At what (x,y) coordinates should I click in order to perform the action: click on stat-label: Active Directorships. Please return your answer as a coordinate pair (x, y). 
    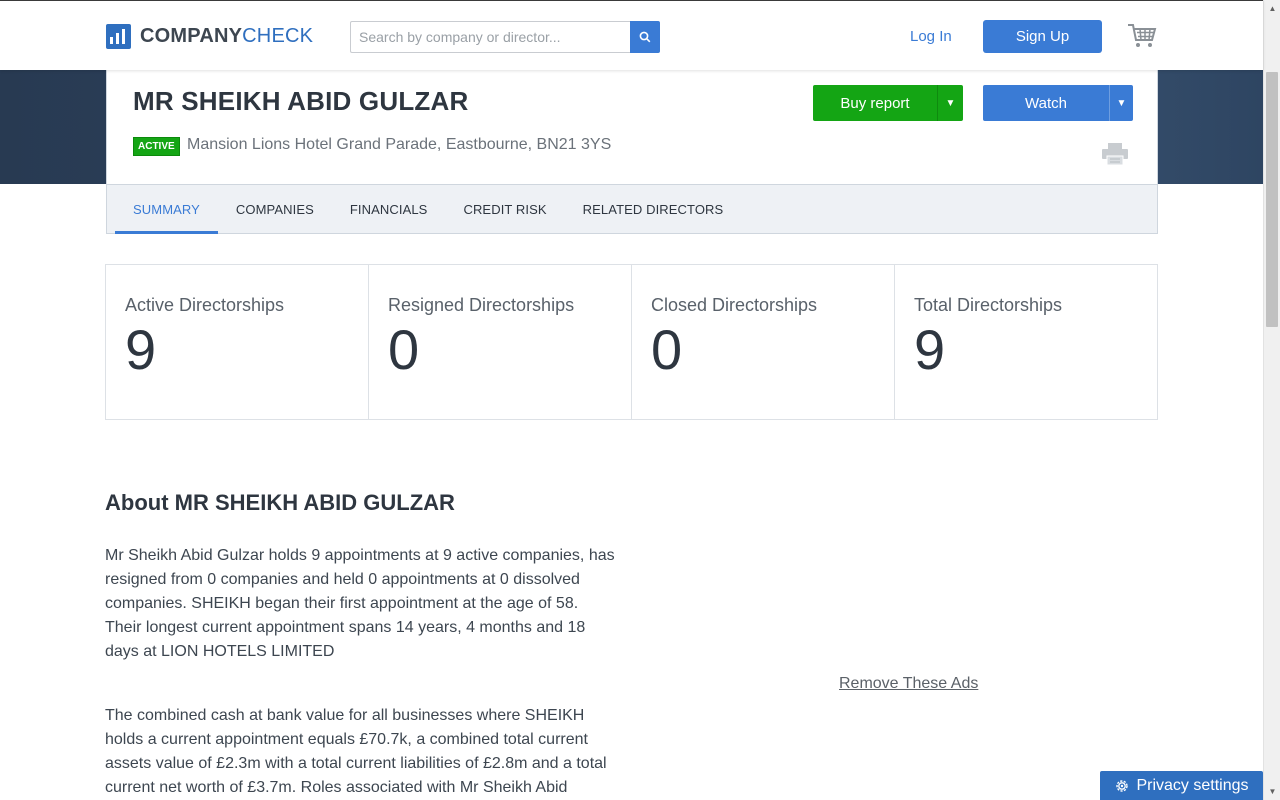
    Looking at the image, I should click on (205, 305).